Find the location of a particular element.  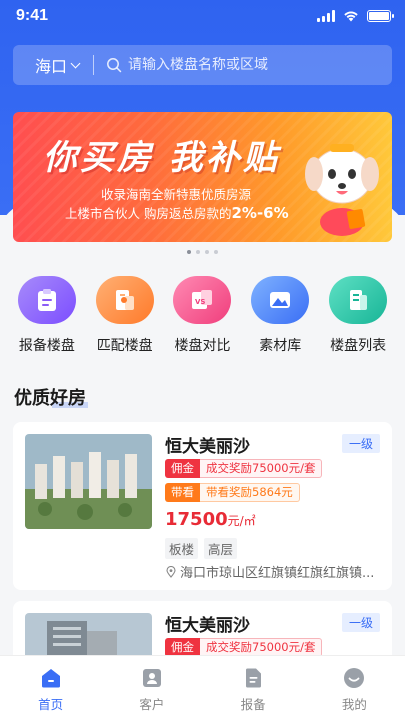

banner-rebate-text: 上楼市合伙人 购房返总房款的2%-6% is located at coordinates (177, 212).